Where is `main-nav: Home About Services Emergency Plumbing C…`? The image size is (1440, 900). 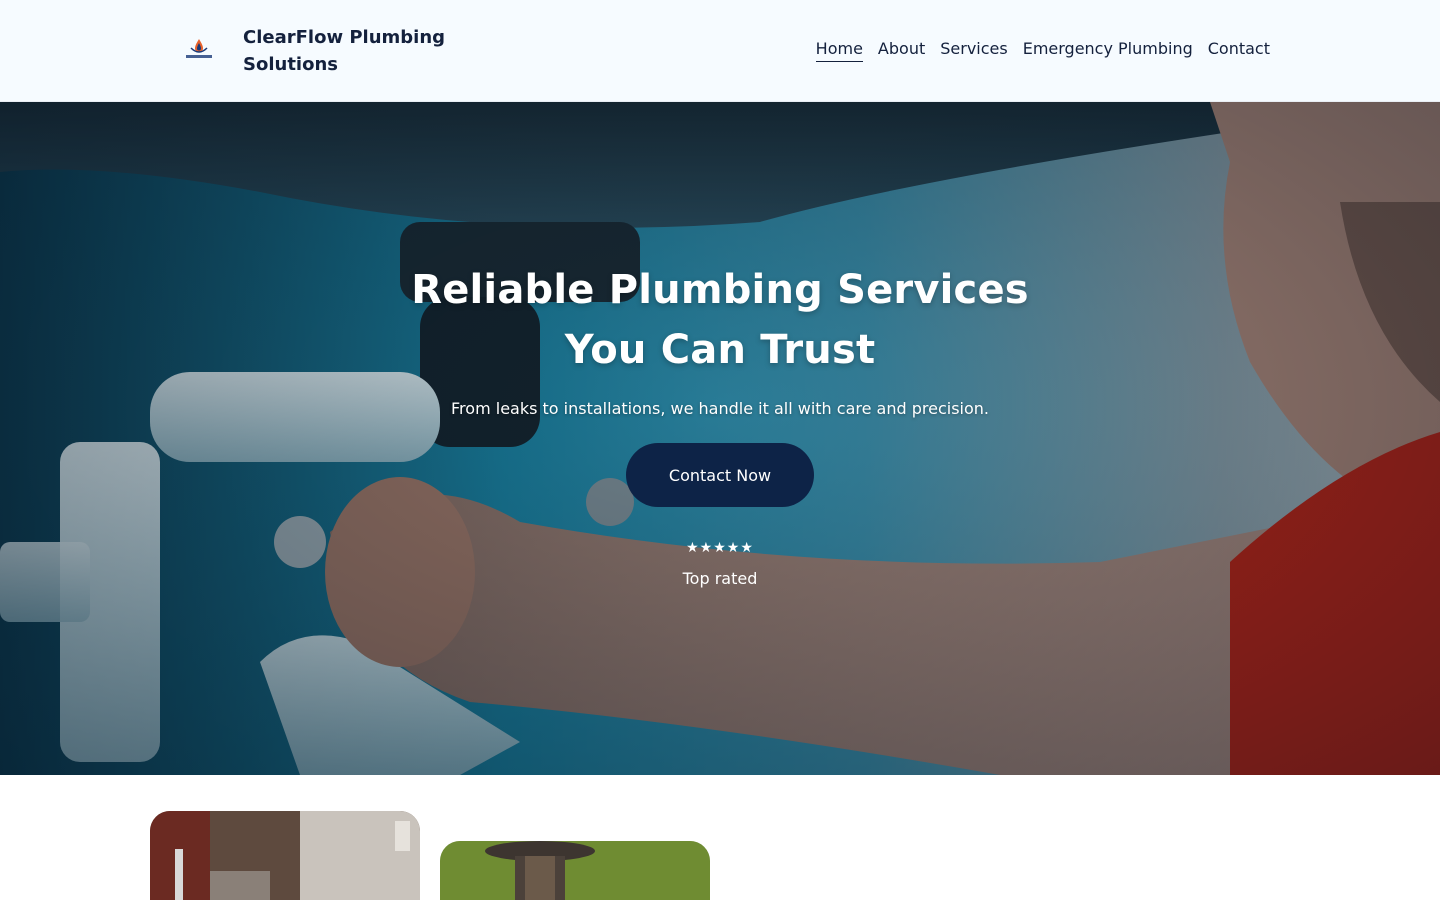
main-nav: Home About Services Emergency Plumbing C… is located at coordinates (1042, 50).